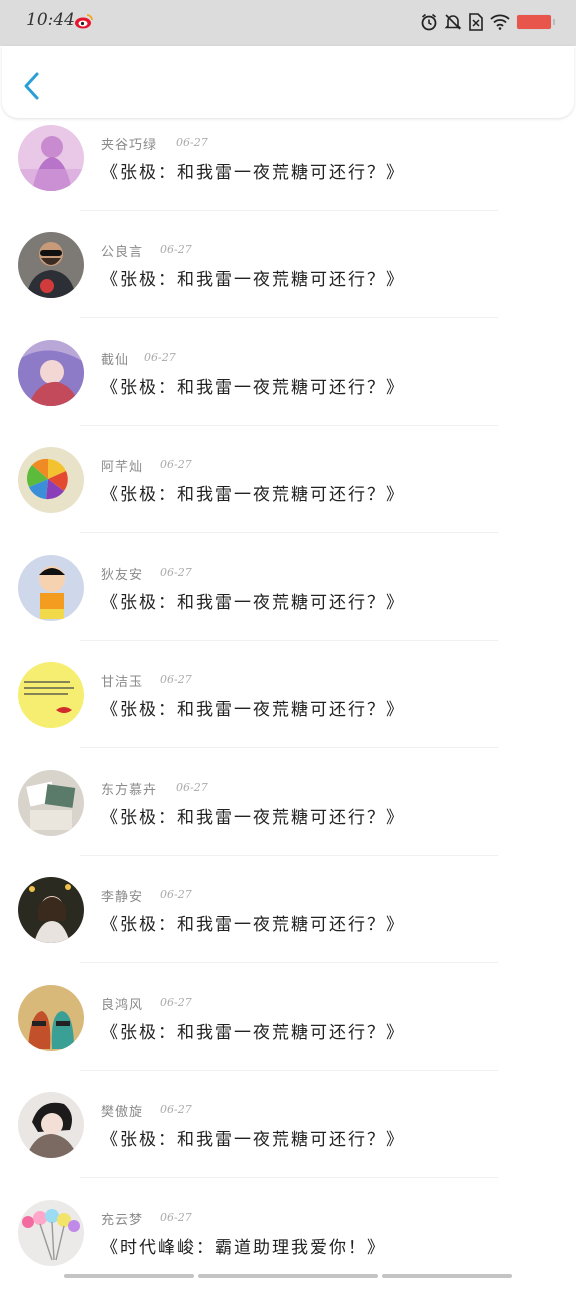  Describe the element at coordinates (122, 897) in the screenshot. I see `author-name: 李静安` at that location.